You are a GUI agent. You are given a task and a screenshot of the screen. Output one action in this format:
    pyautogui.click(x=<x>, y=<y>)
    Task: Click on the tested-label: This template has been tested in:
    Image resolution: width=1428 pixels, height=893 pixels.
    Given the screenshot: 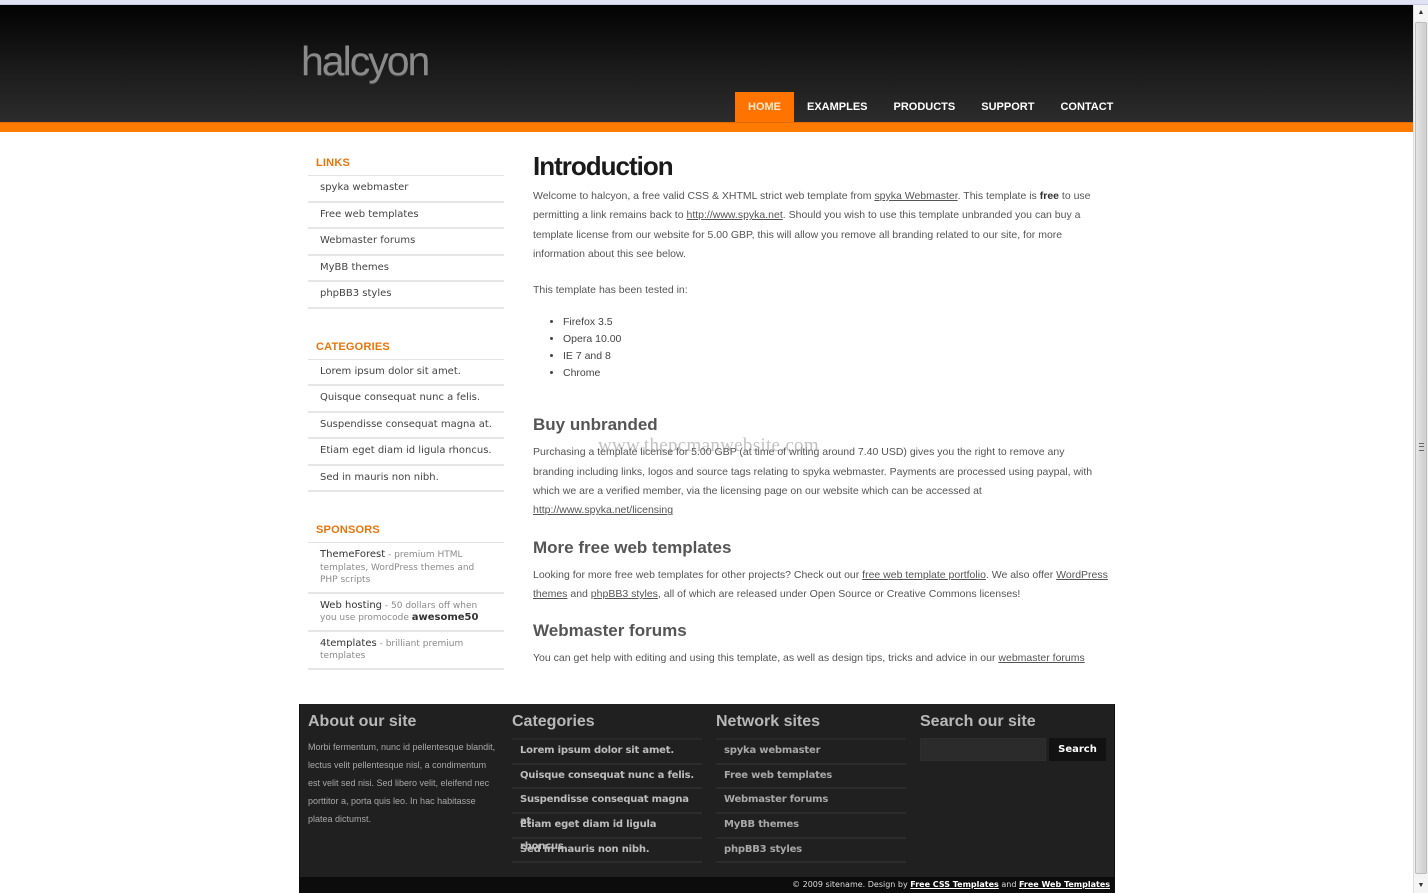 What is the action you would take?
    pyautogui.click(x=610, y=290)
    